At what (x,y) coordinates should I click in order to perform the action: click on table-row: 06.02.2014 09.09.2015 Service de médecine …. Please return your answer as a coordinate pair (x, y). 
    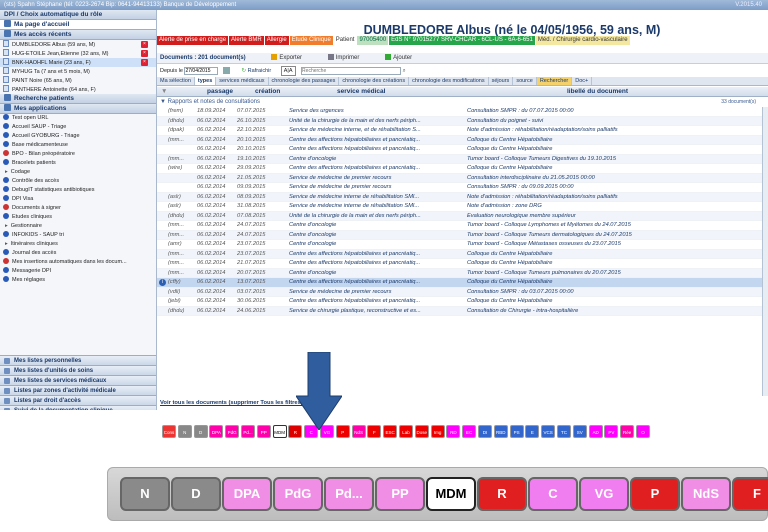
    Looking at the image, I should click on (459, 188).